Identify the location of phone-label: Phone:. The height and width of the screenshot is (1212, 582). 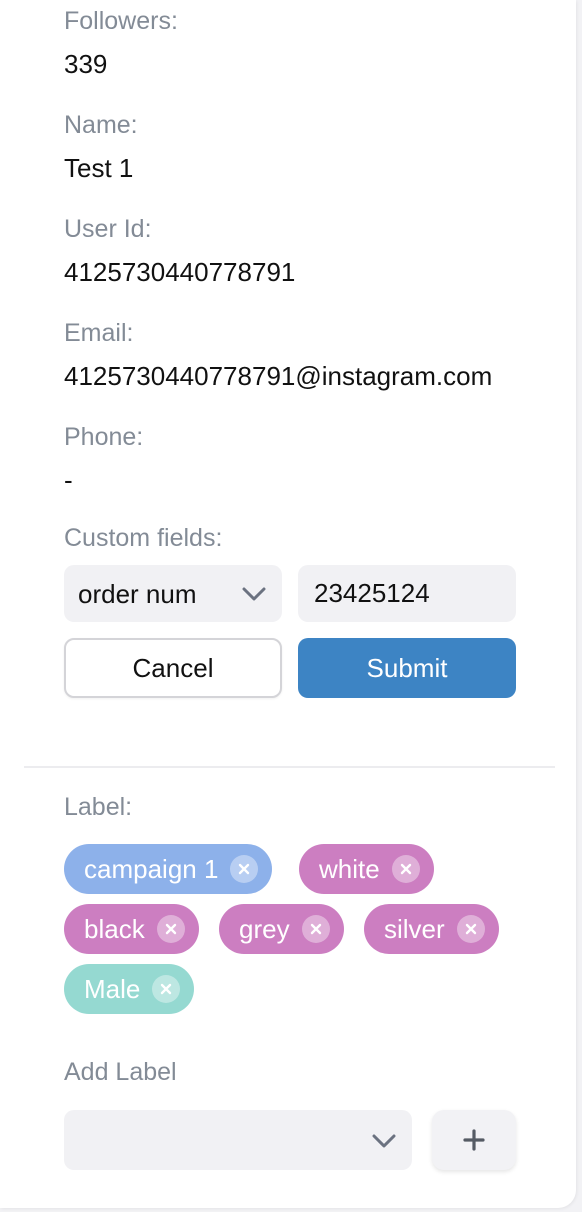
(104, 437).